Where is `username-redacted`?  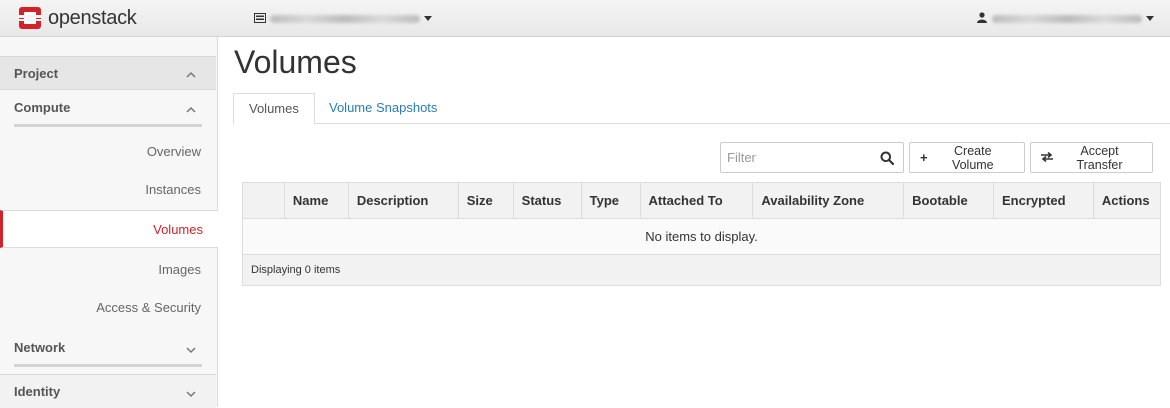
username-redacted is located at coordinates (1067, 18).